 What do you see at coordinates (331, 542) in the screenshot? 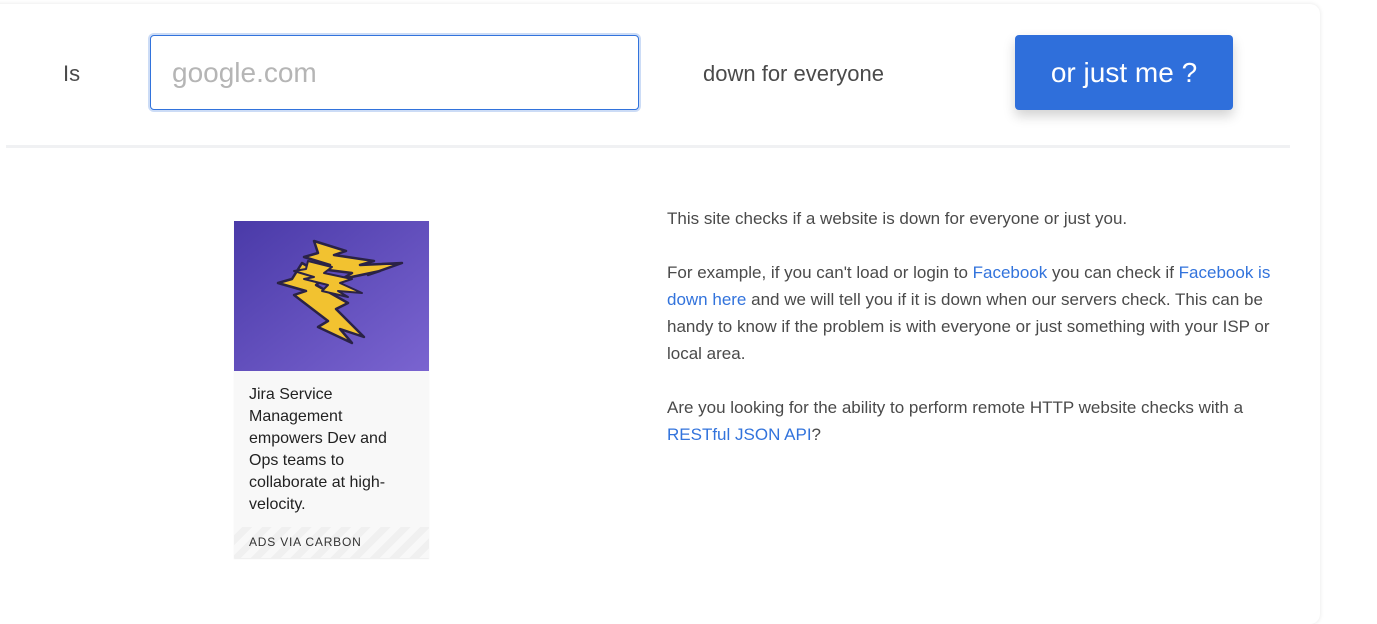
I see `ads-via-carbon-link: ADS VIA CARBON` at bounding box center [331, 542].